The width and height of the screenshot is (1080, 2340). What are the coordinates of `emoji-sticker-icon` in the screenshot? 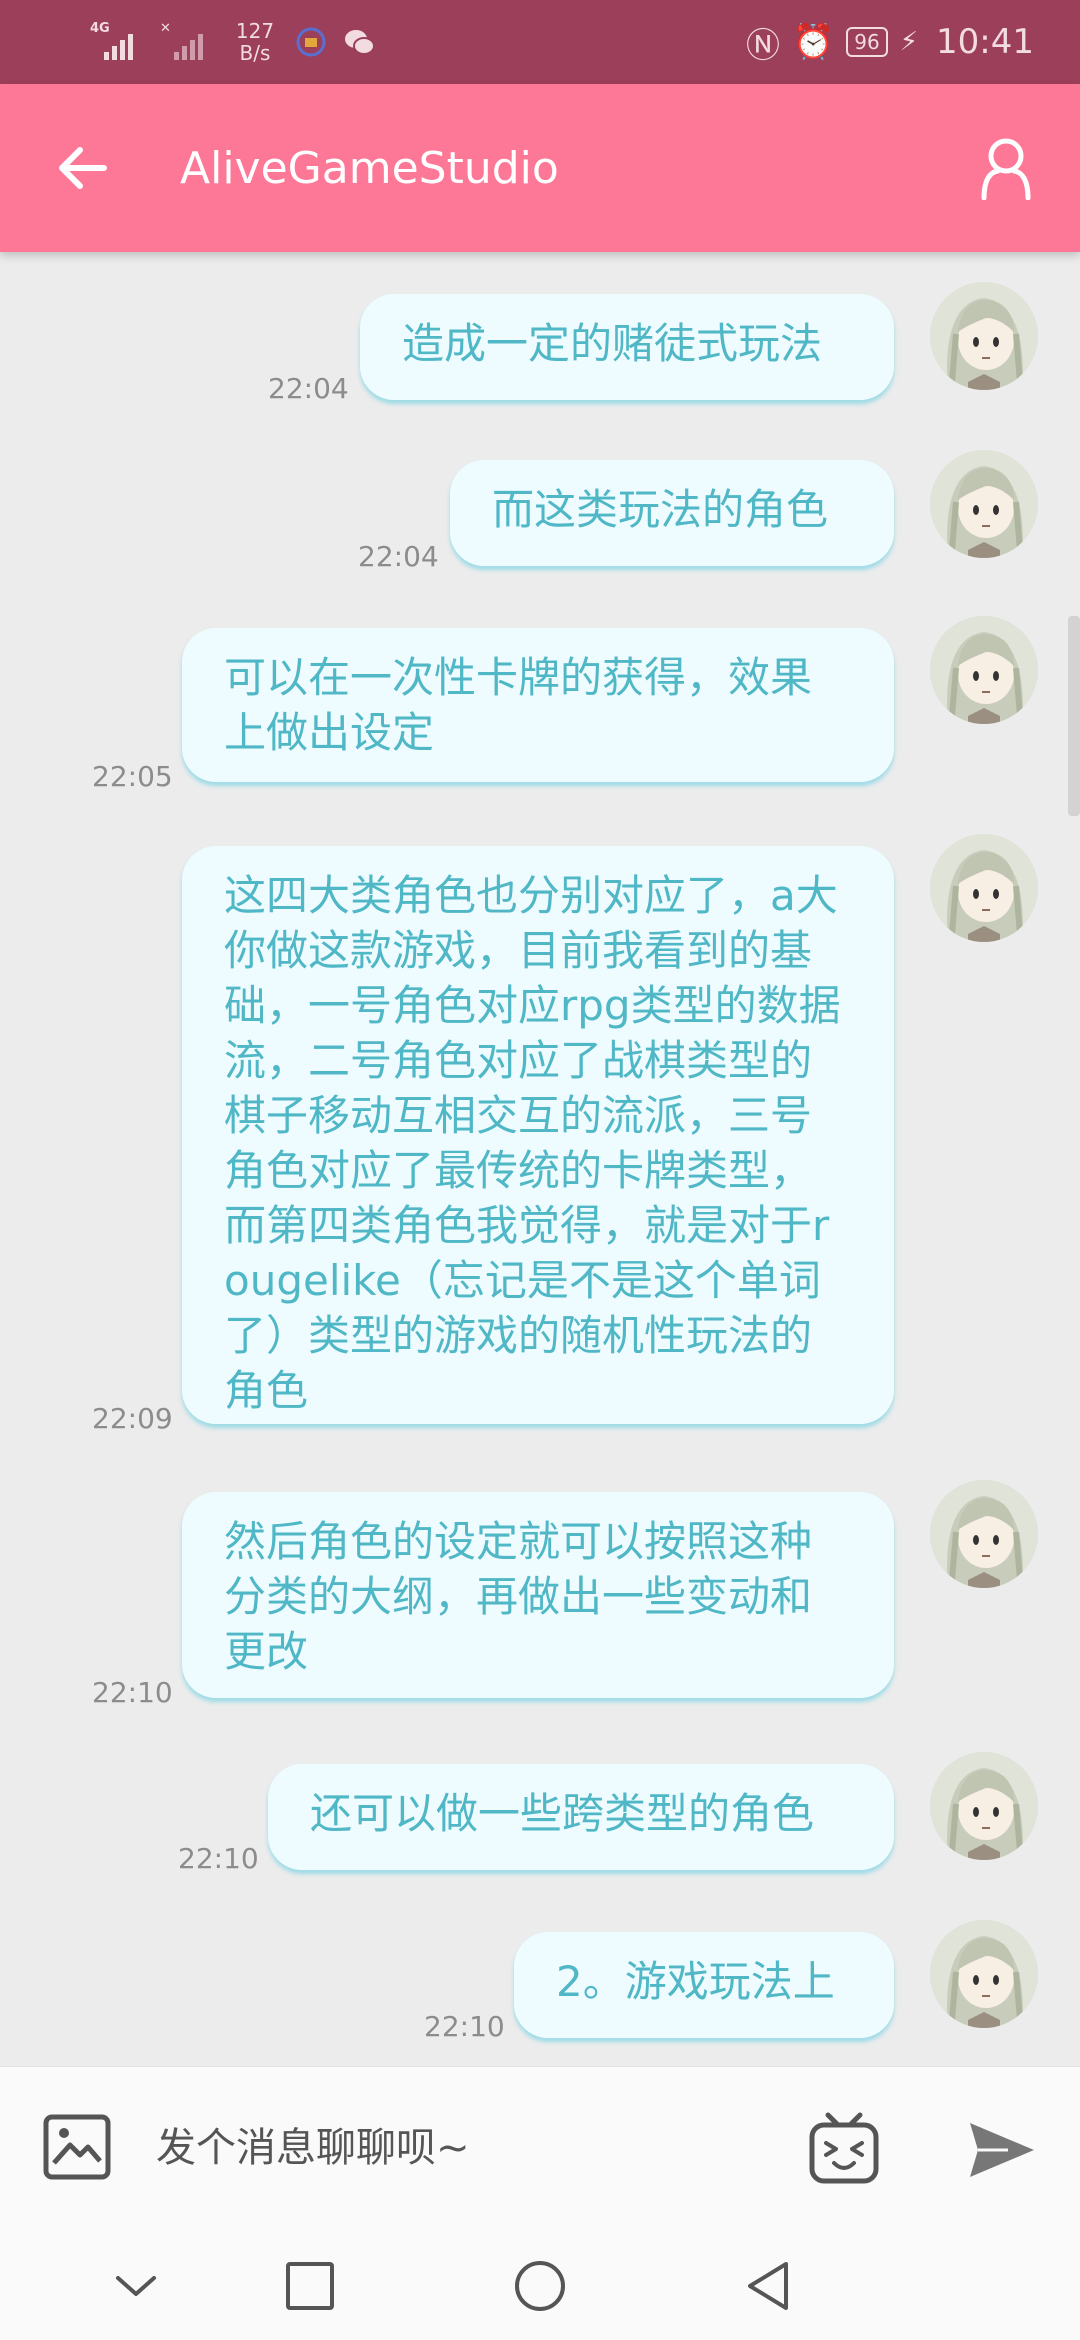 It's located at (844, 2147).